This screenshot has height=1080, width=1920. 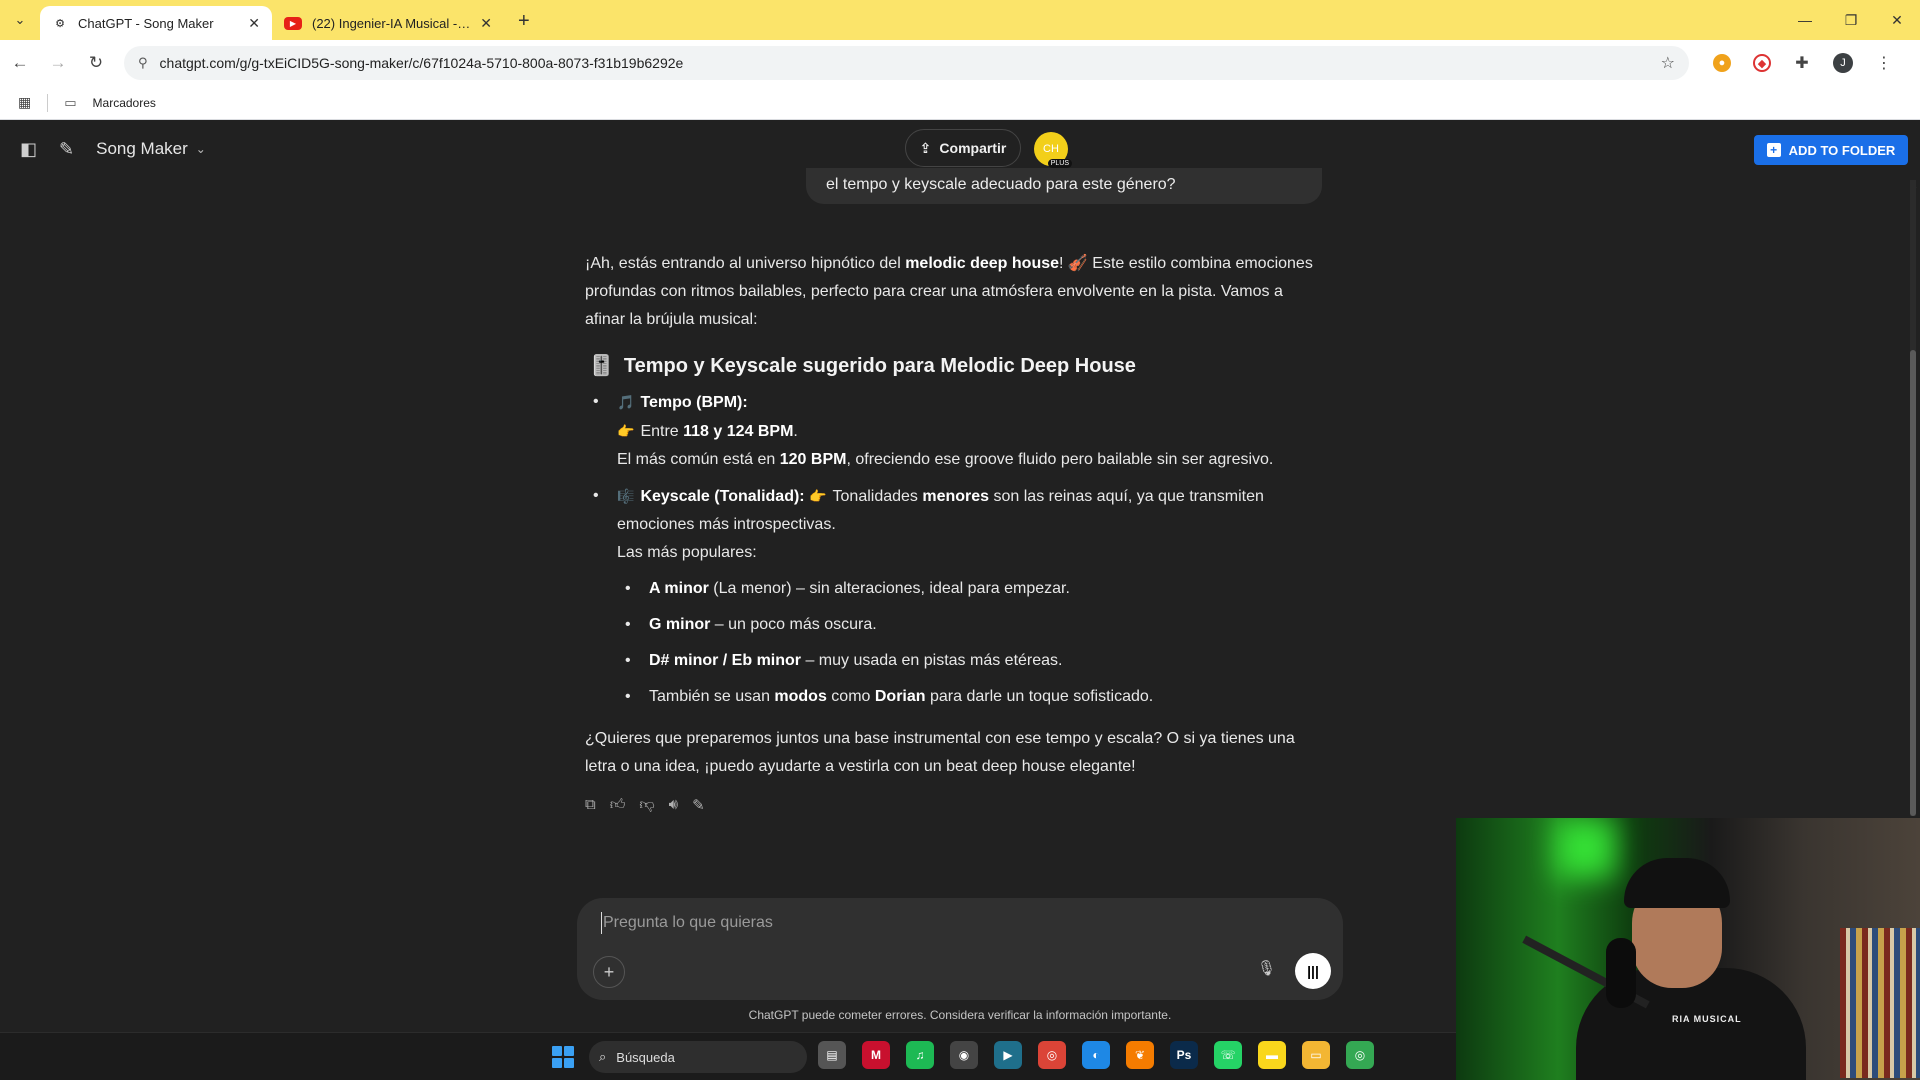 I want to click on scrollbar, so click(x=1913, y=498).